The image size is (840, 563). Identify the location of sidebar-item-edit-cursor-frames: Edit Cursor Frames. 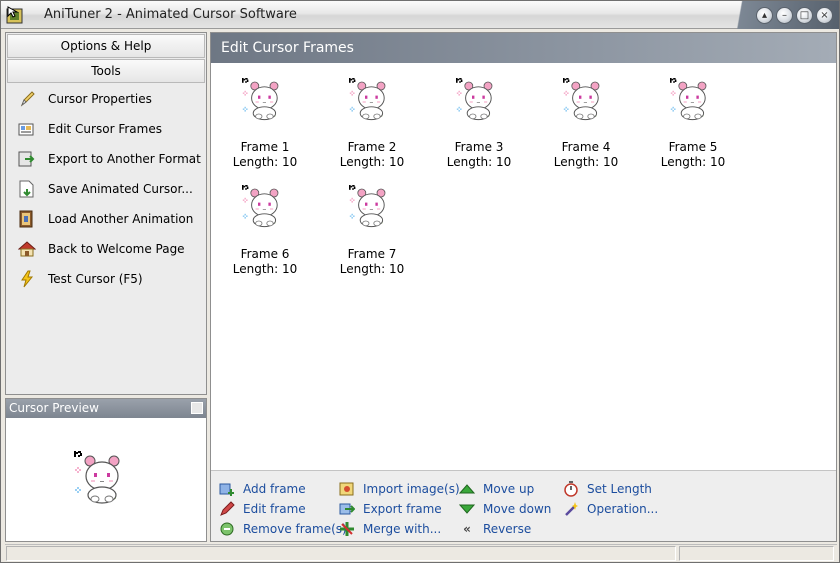
(90, 129).